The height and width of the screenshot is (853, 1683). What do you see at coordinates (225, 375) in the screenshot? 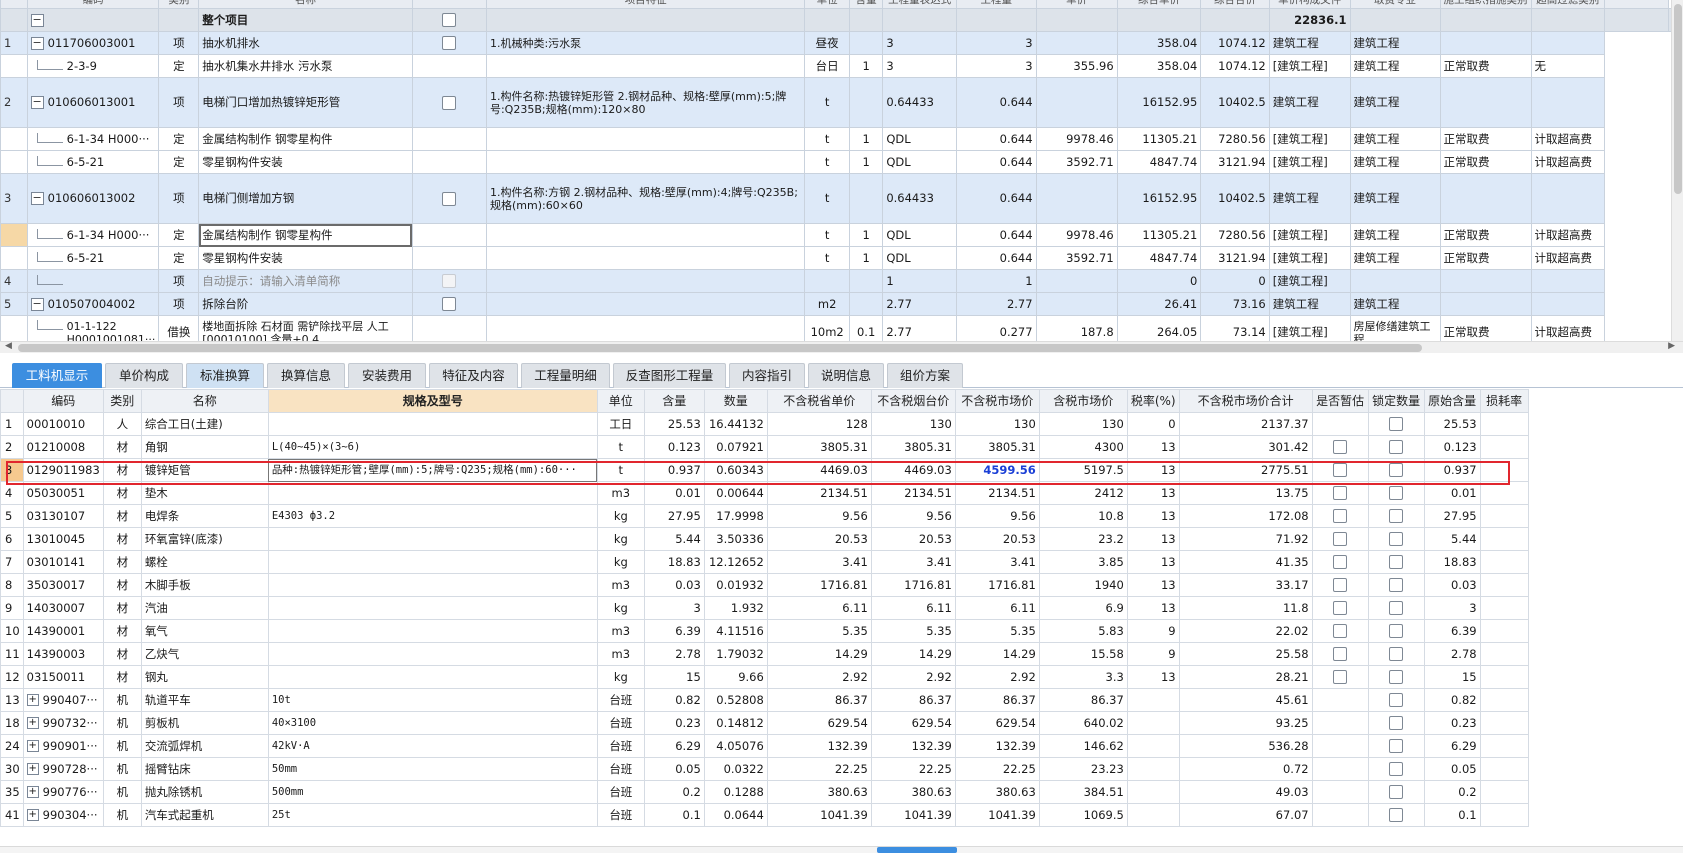
I see `tab-standard-conversion: 标准换算` at bounding box center [225, 375].